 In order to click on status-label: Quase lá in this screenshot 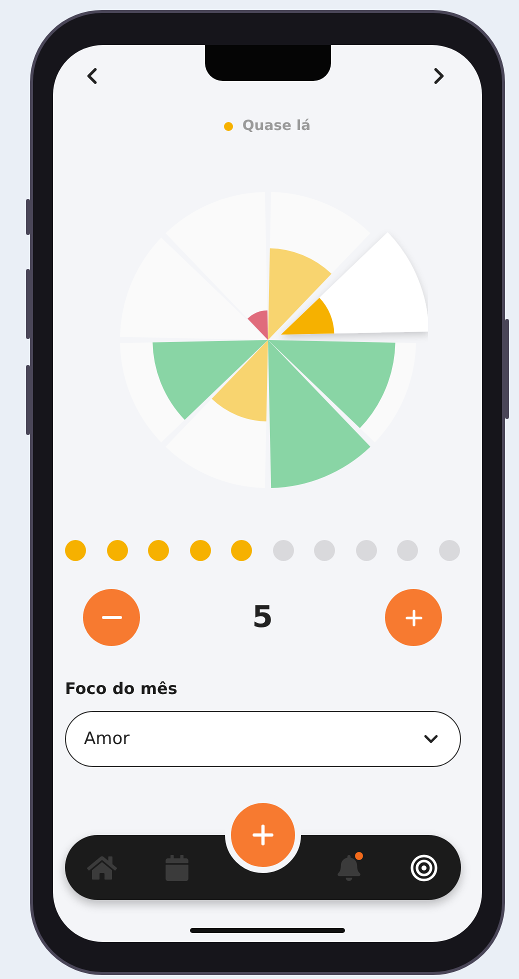, I will do `click(276, 126)`.